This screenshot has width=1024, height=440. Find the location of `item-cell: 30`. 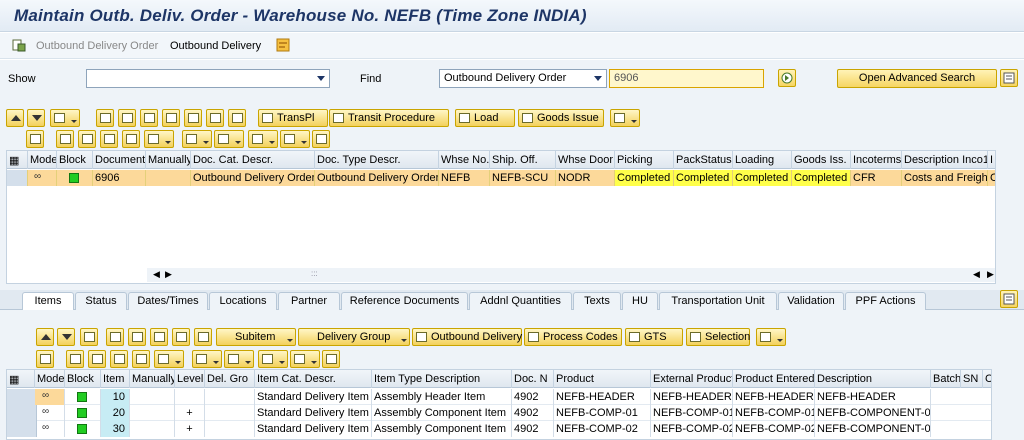

item-cell: 30 is located at coordinates (115, 429).